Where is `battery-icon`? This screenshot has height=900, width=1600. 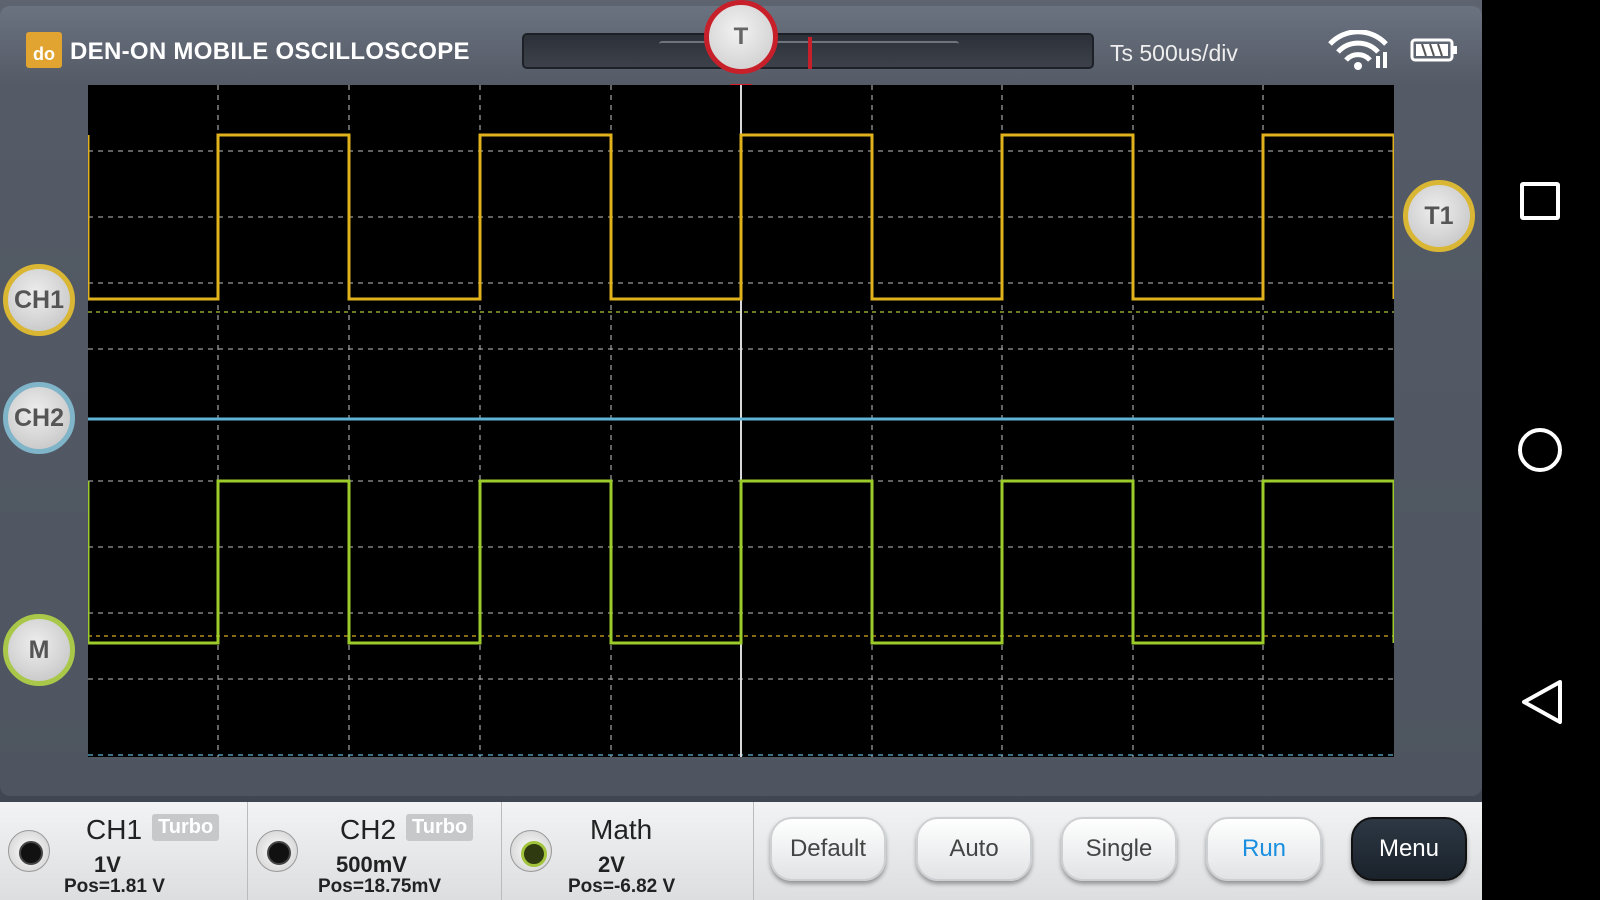
battery-icon is located at coordinates (1433, 50).